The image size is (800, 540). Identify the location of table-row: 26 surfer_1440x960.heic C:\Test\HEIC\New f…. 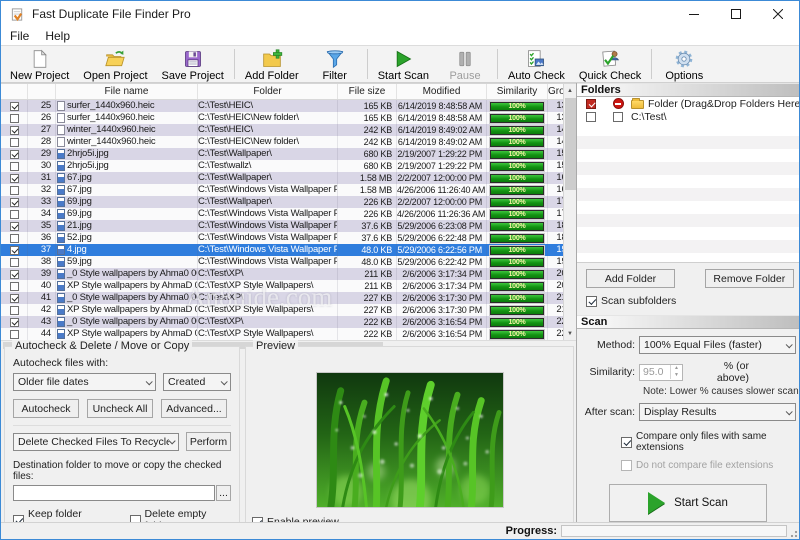
(288, 118).